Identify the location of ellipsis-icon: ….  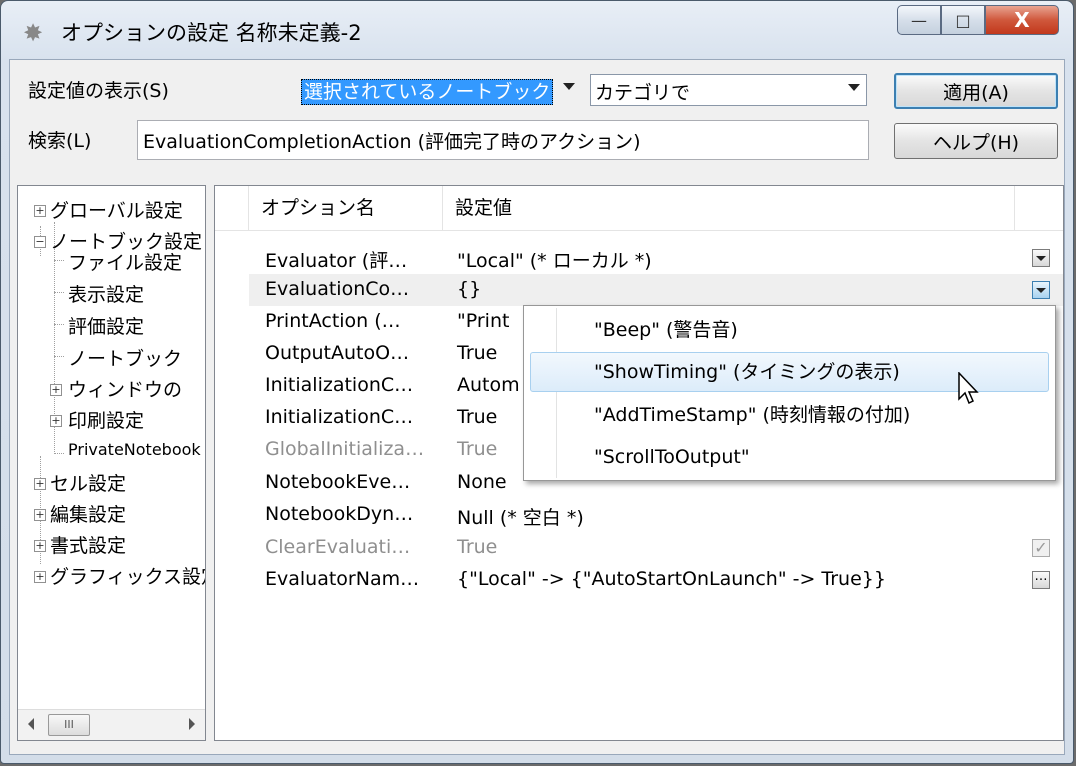
(1041, 576).